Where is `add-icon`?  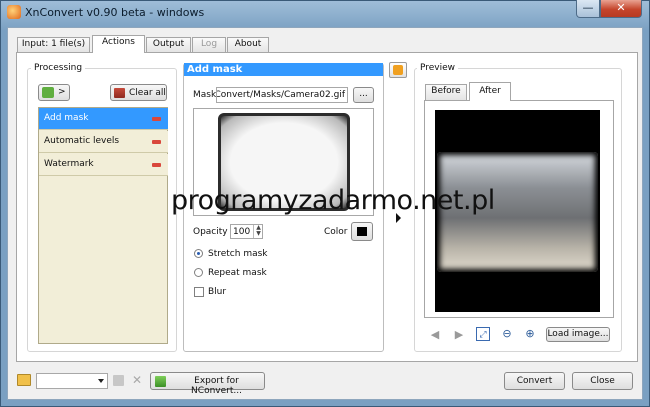
add-icon is located at coordinates (48, 92).